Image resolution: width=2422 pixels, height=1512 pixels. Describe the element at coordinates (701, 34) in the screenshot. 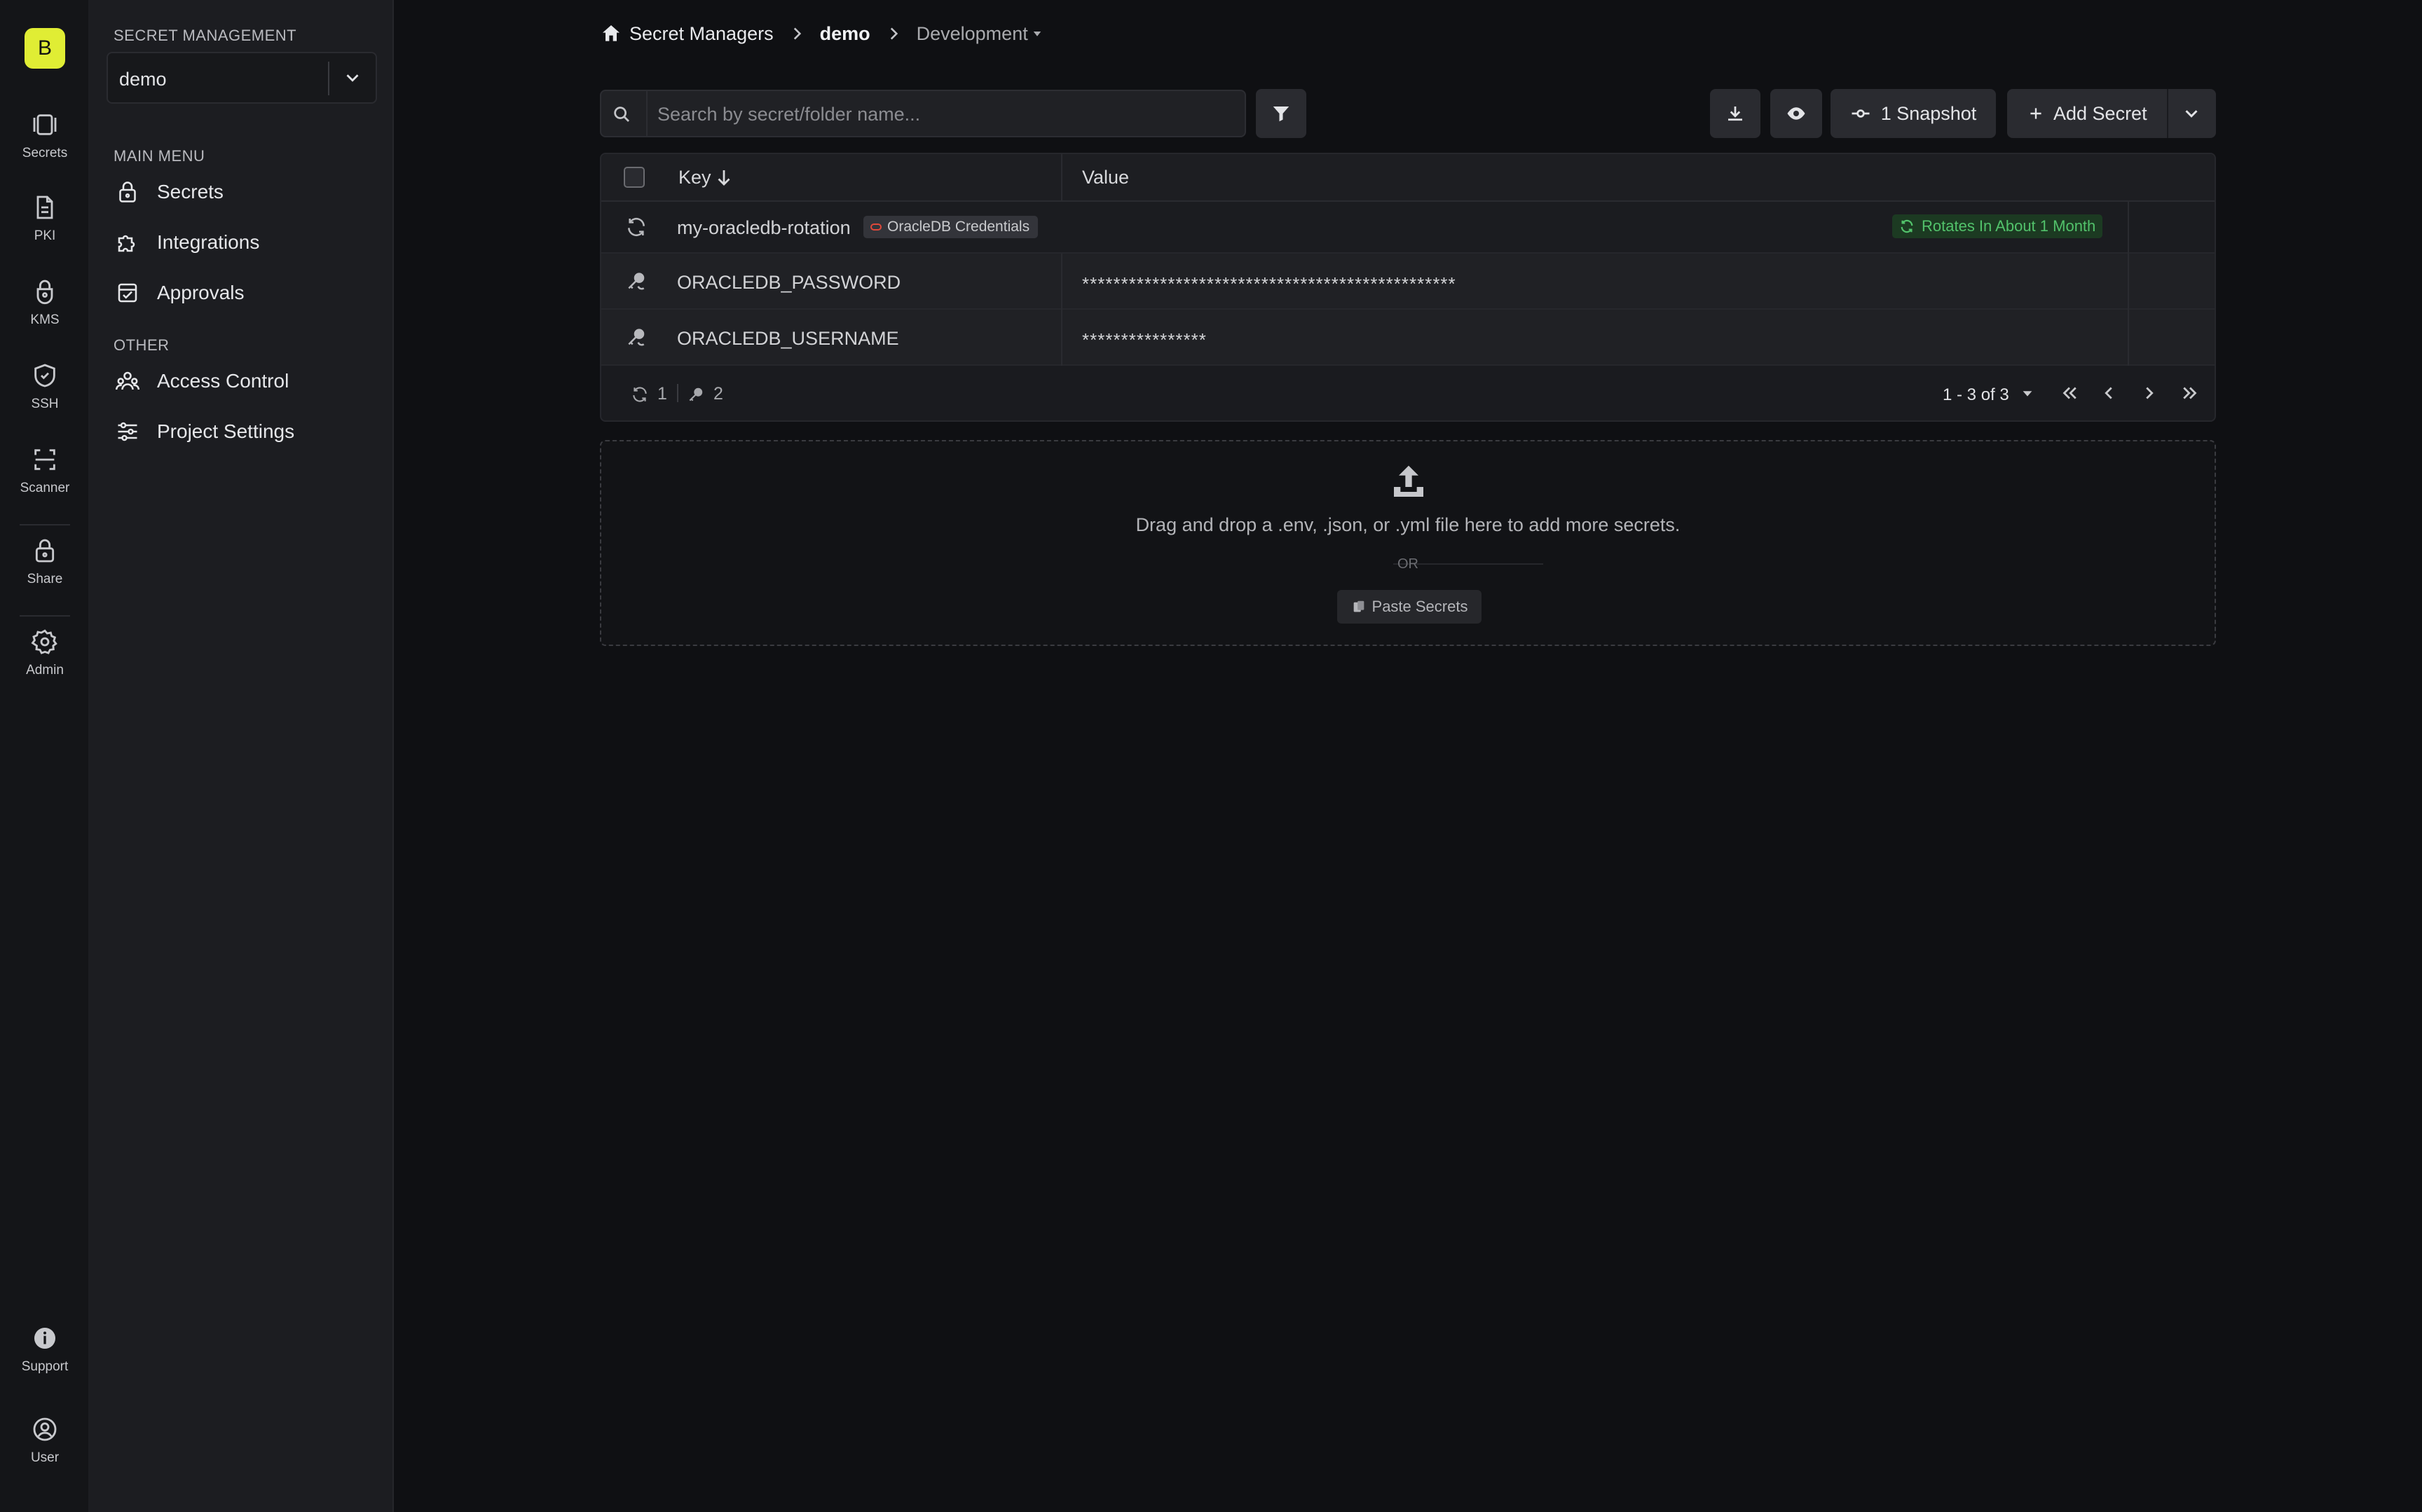

I see `breadcrumb-secret-managers: Secret Managers` at that location.